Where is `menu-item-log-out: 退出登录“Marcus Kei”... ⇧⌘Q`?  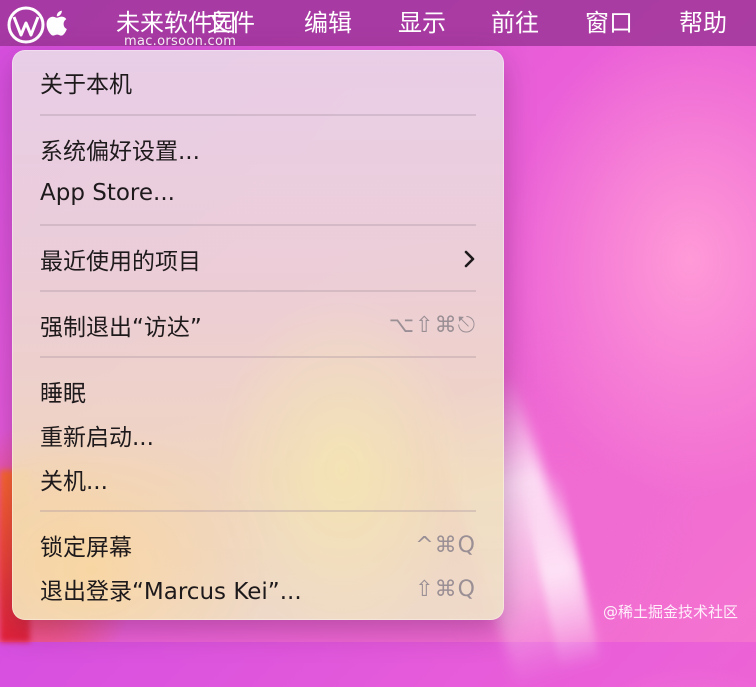 menu-item-log-out: 退出登录“Marcus Kei”... ⇧⌘Q is located at coordinates (258, 589).